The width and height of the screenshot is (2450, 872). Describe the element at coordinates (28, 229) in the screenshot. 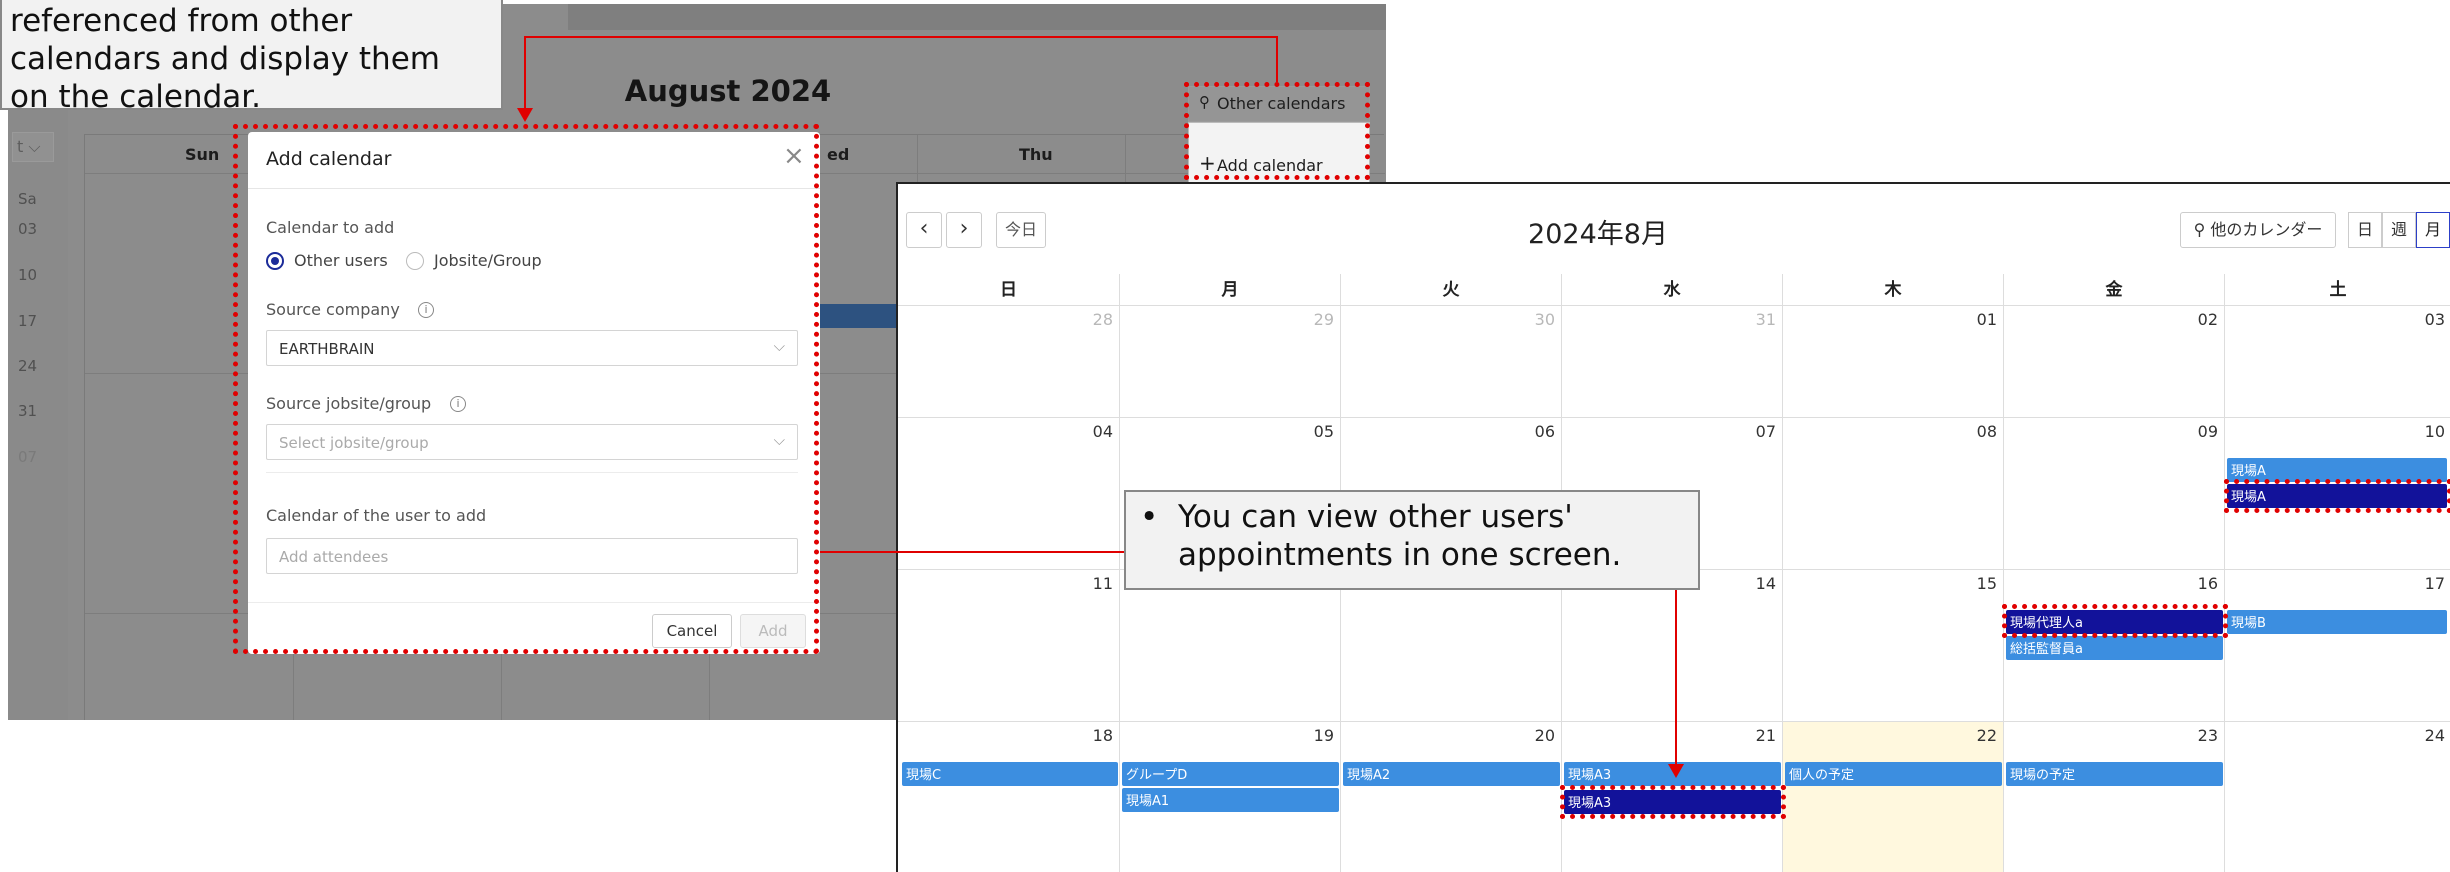

I see `side-day-label: 03` at that location.